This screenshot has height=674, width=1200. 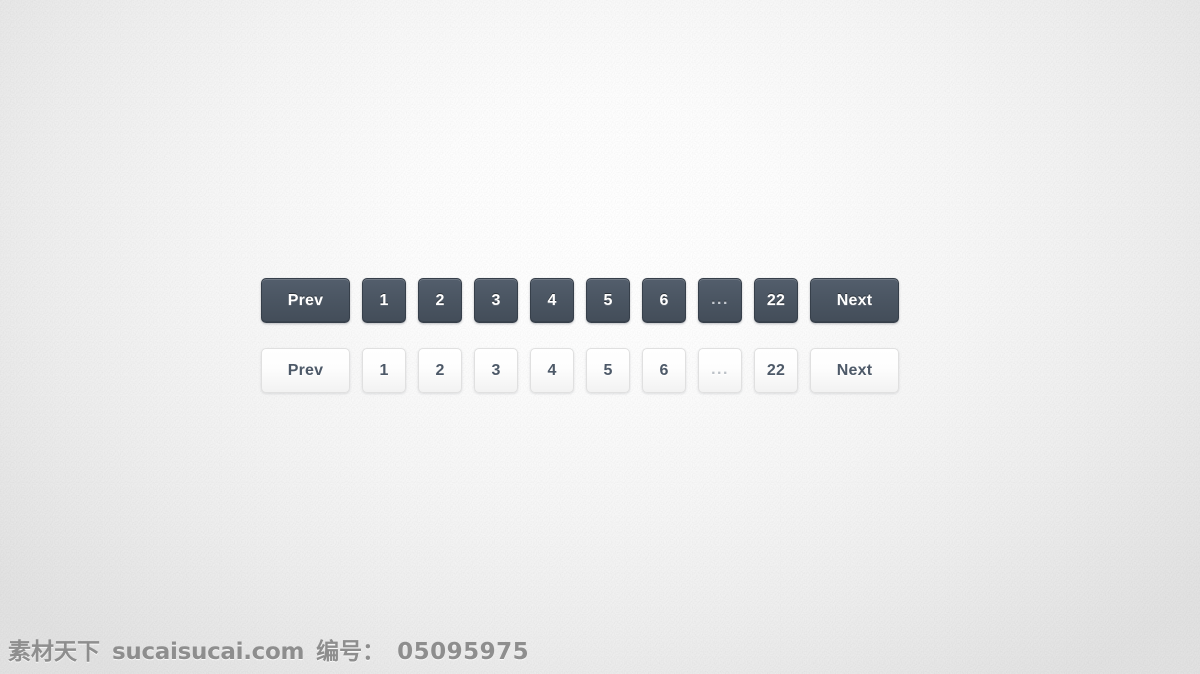 I want to click on pagination-dark-page-4-button: 4, so click(x=552, y=300).